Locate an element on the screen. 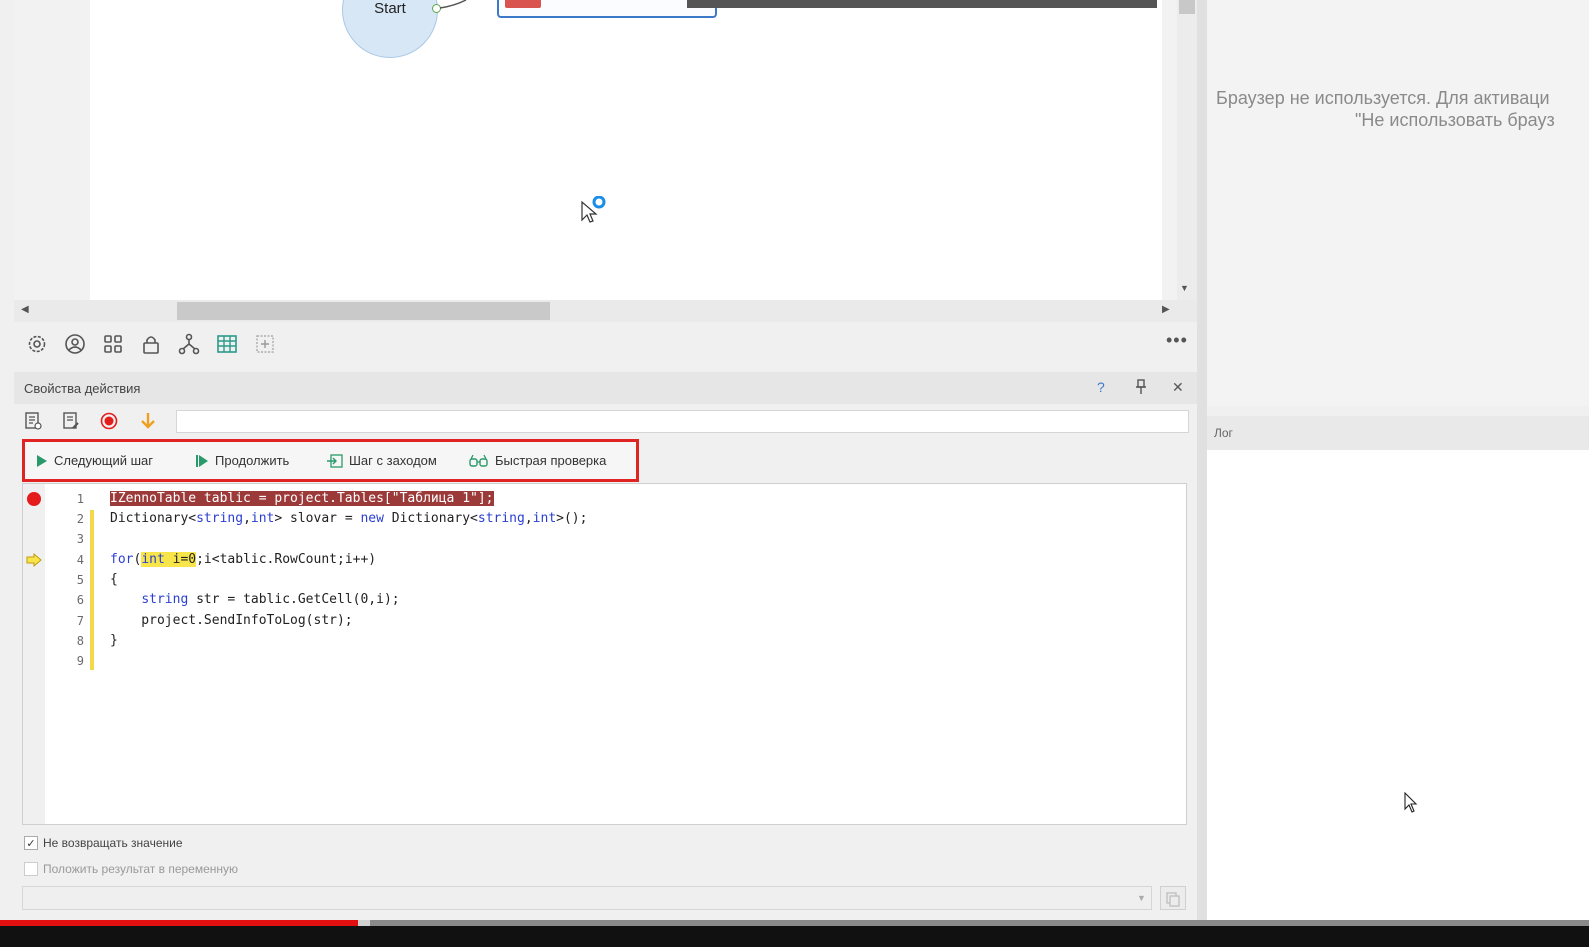 This screenshot has height=947, width=1589. line-number: 5 is located at coordinates (80, 580).